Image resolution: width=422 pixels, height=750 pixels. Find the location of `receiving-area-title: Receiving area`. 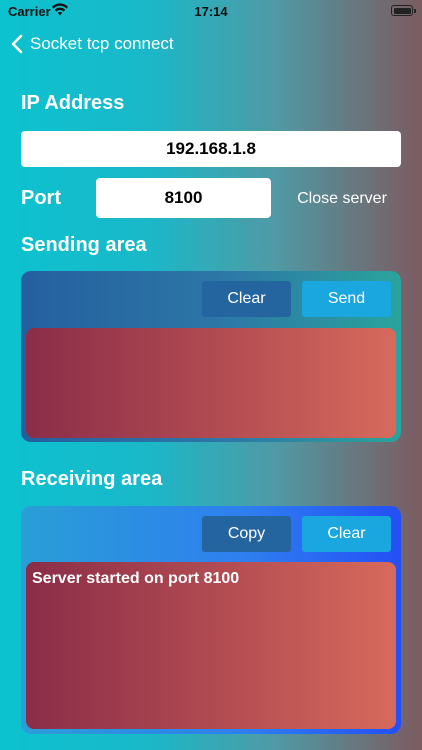

receiving-area-title: Receiving area is located at coordinates (92, 479).